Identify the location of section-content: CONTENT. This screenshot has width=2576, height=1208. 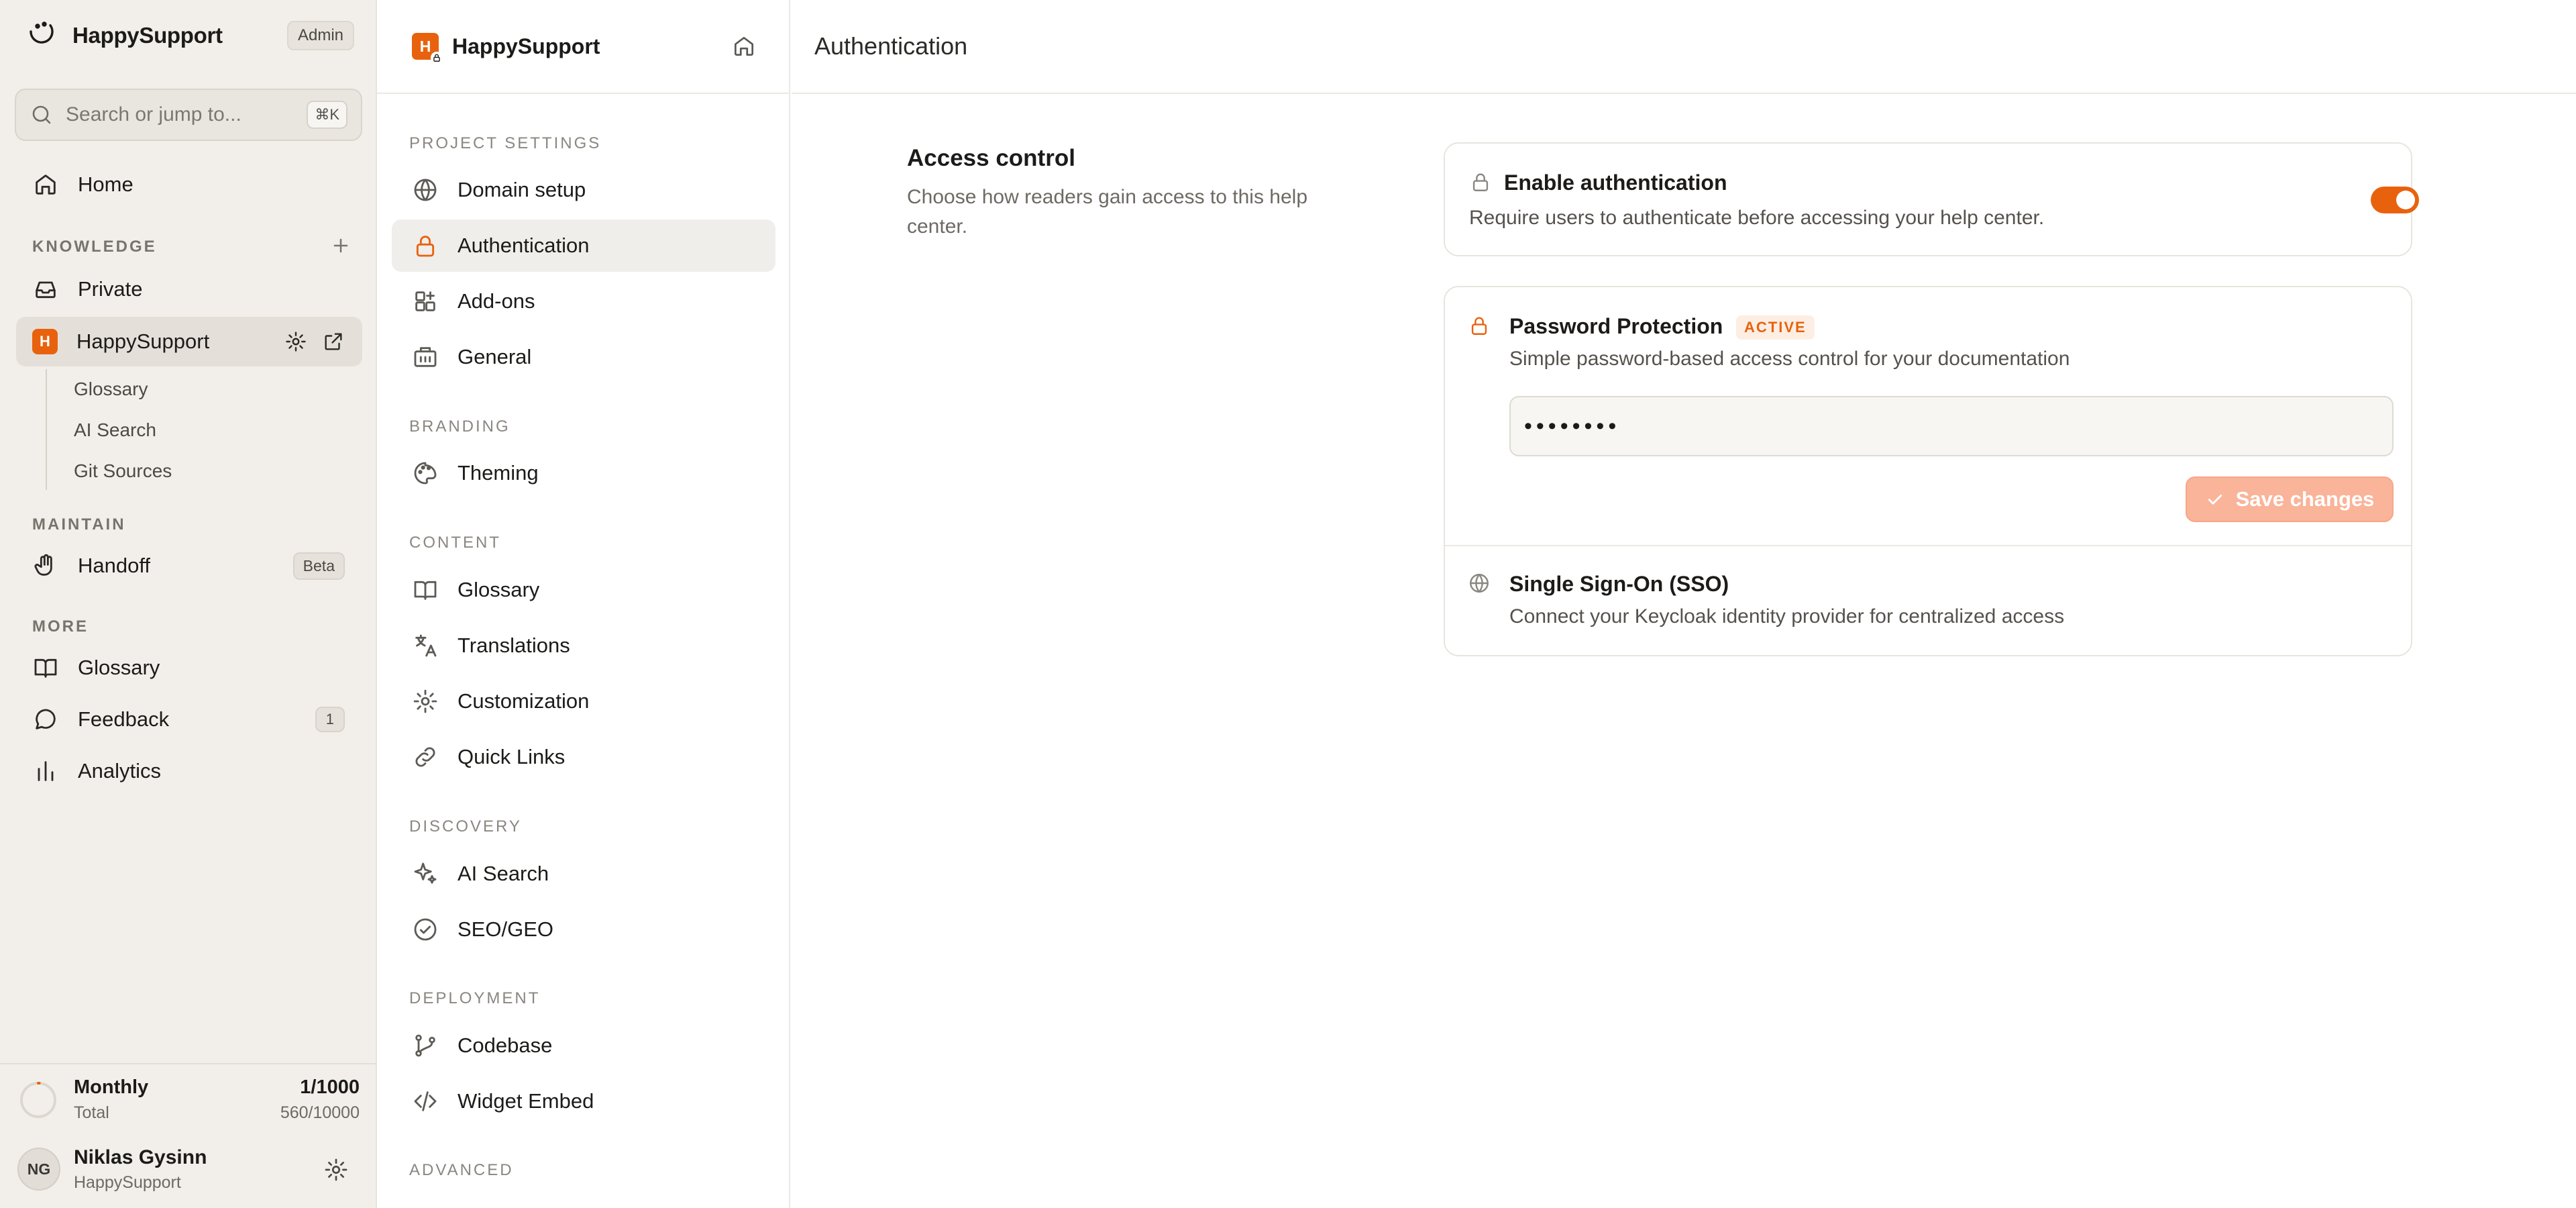
(455, 543).